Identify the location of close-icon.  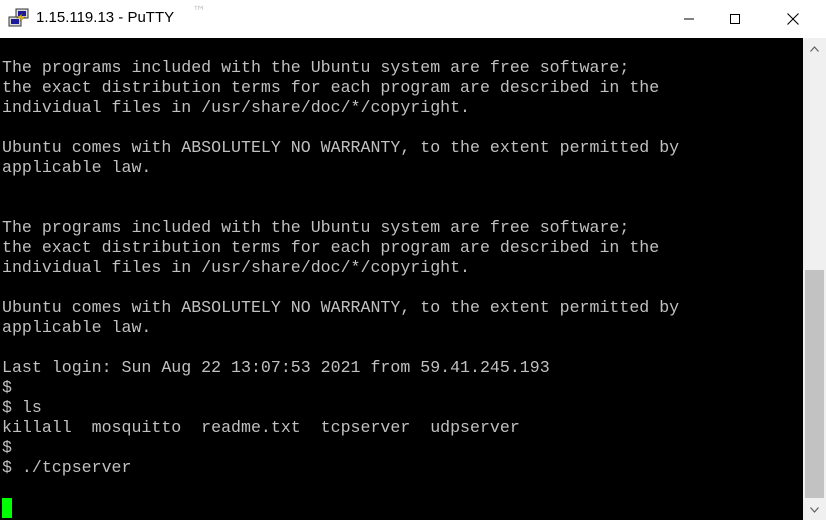
(793, 19).